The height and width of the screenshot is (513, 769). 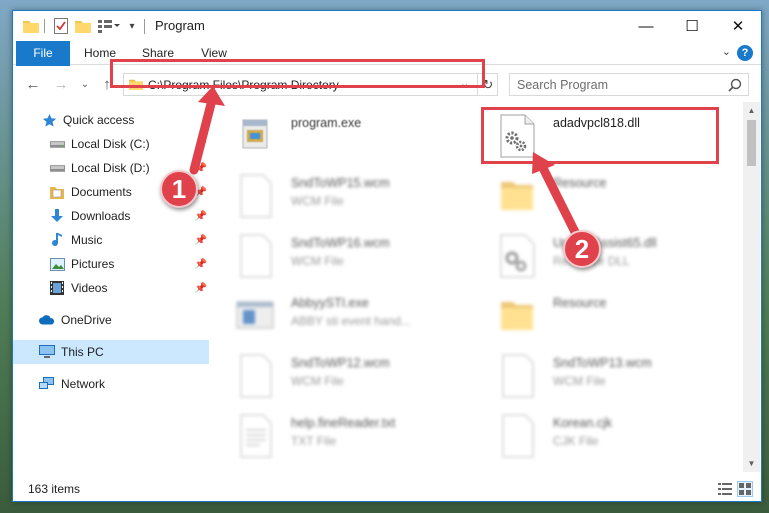 What do you see at coordinates (583, 423) in the screenshot?
I see `file-name: Korean.cjk` at bounding box center [583, 423].